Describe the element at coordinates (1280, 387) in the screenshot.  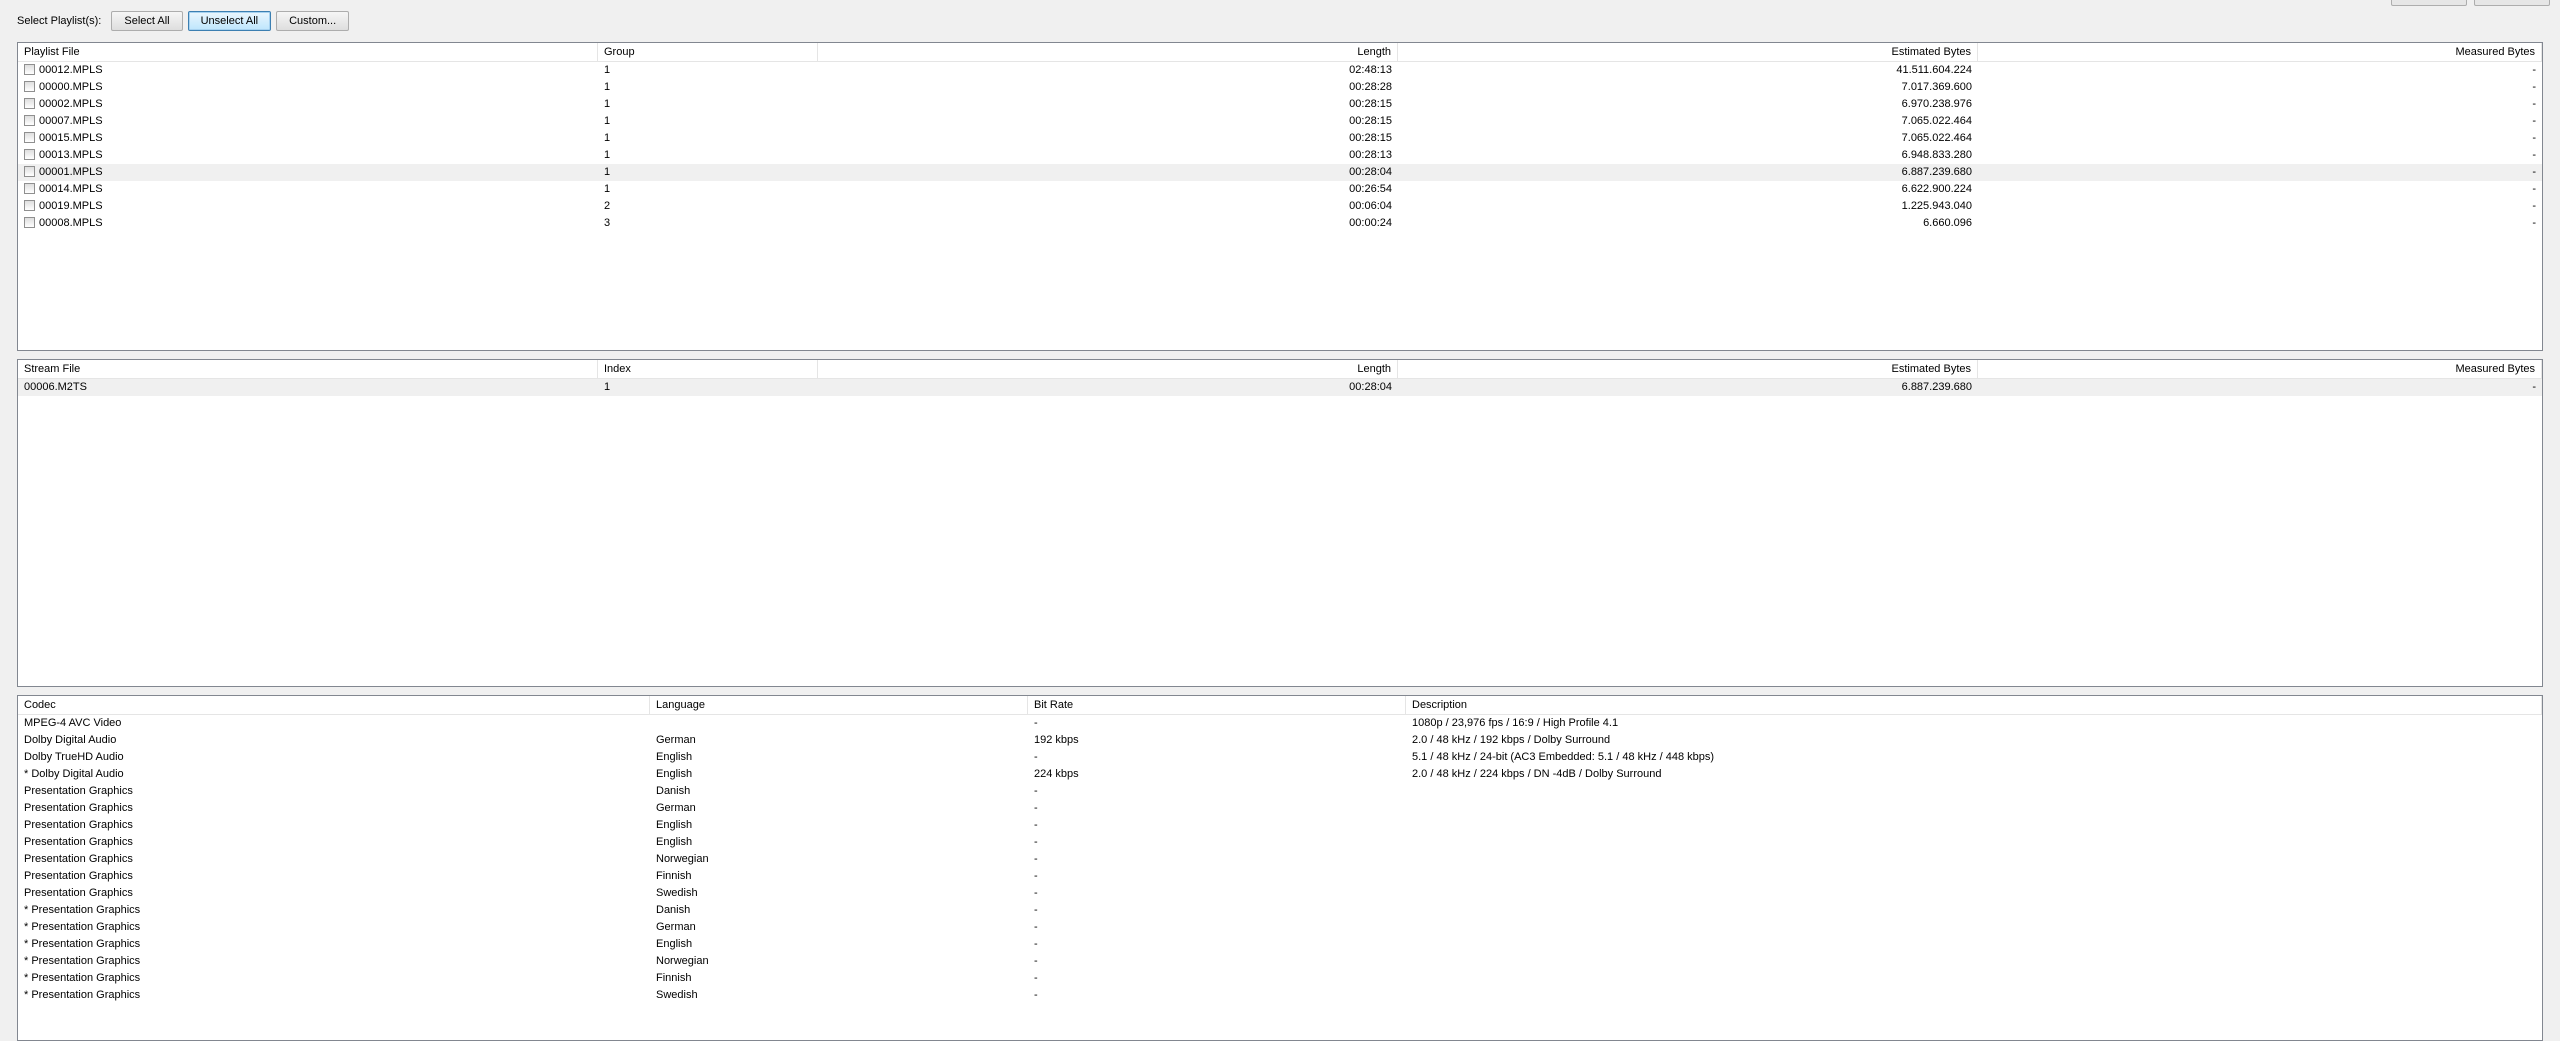
I see `table-row: 00006.M2TS 1 00:28:04 6.887.239.680 -` at that location.